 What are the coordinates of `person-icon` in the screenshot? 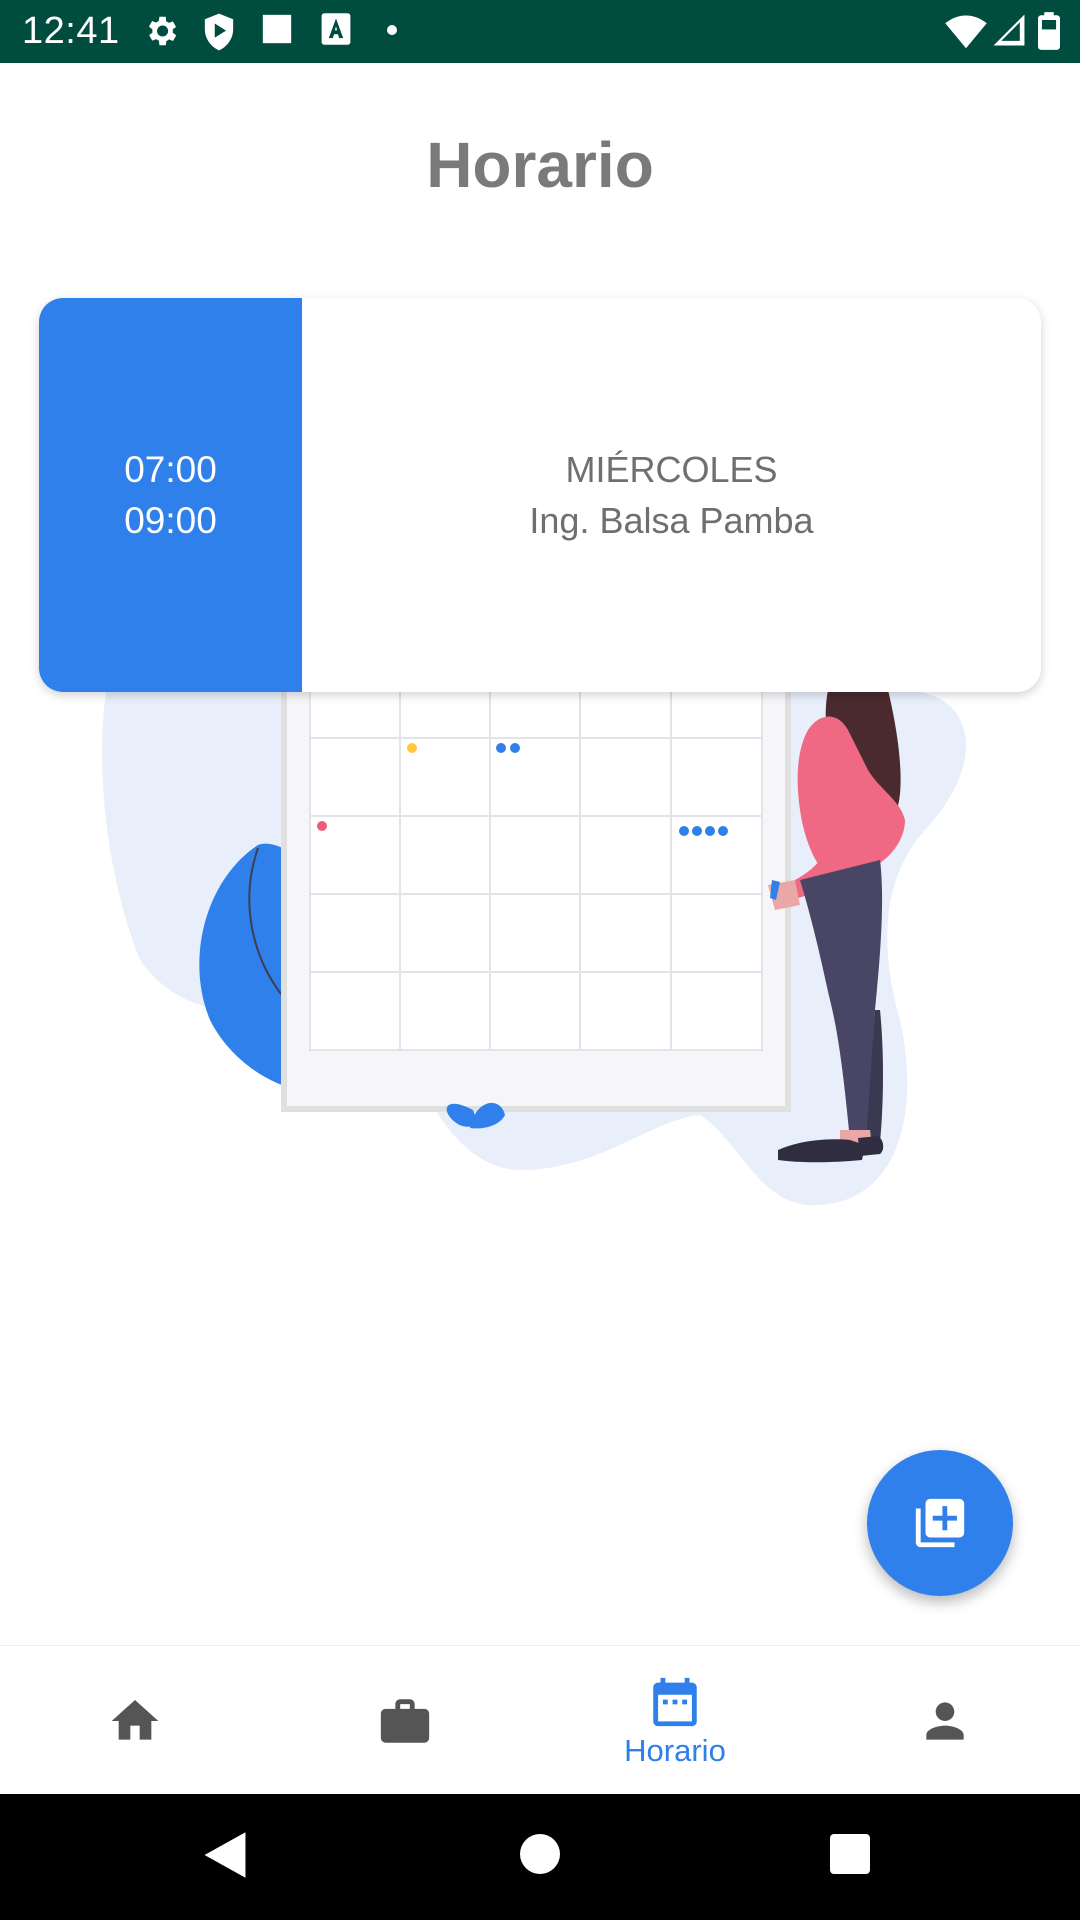 It's located at (945, 1720).